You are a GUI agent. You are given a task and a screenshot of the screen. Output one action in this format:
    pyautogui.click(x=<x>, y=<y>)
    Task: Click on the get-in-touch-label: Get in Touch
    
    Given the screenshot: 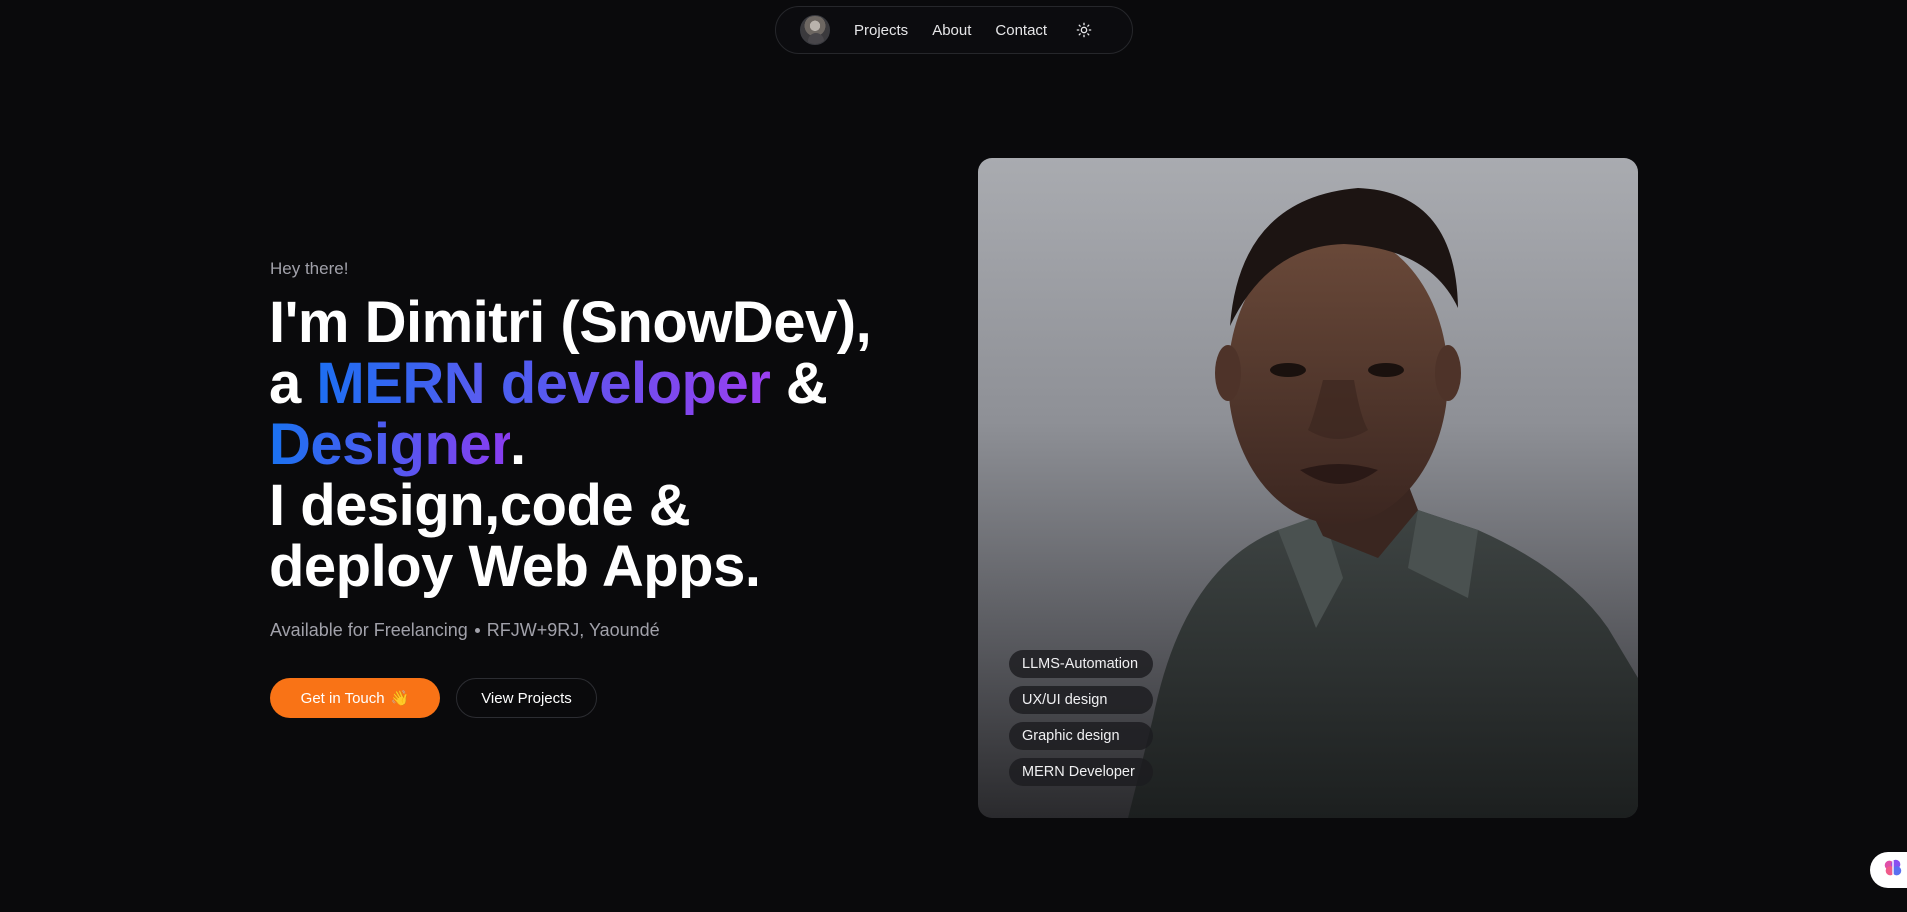 What is the action you would take?
    pyautogui.click(x=342, y=698)
    